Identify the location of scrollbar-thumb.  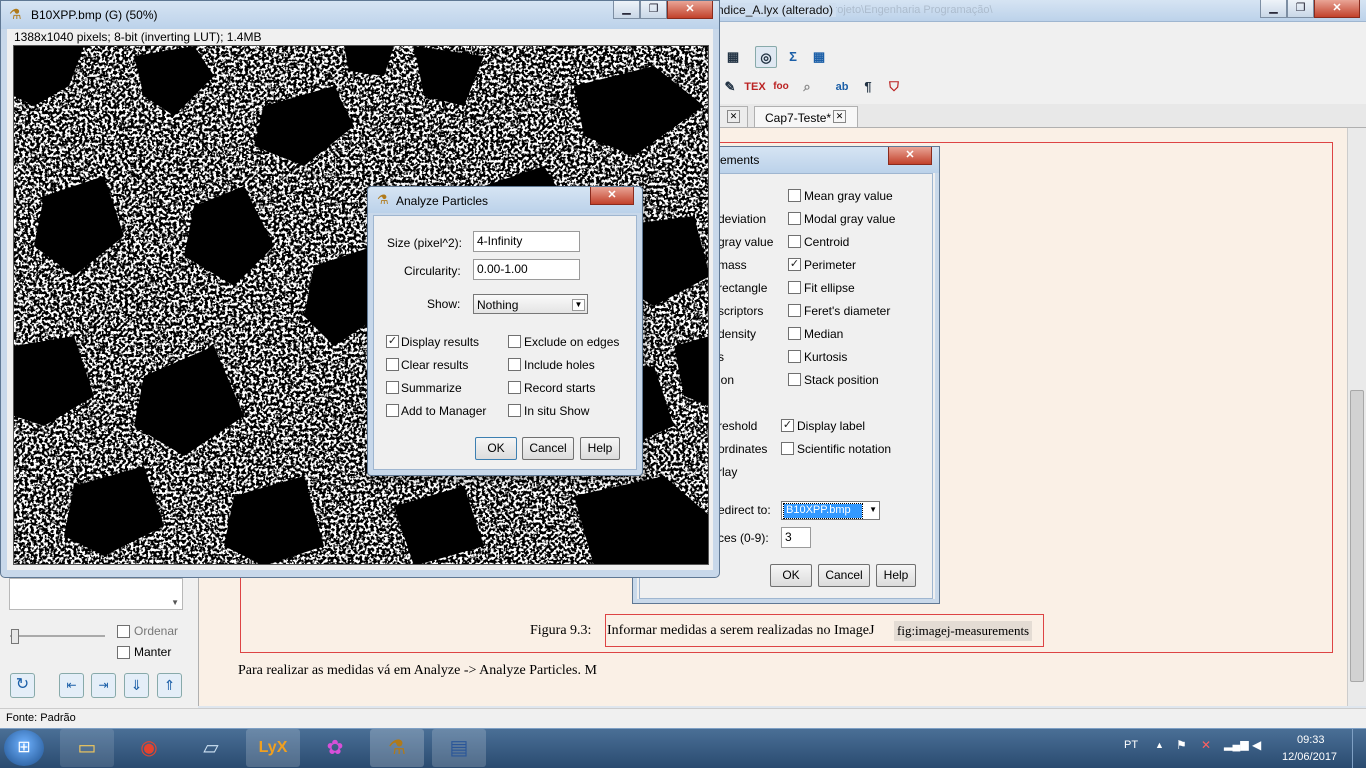
(1357, 536).